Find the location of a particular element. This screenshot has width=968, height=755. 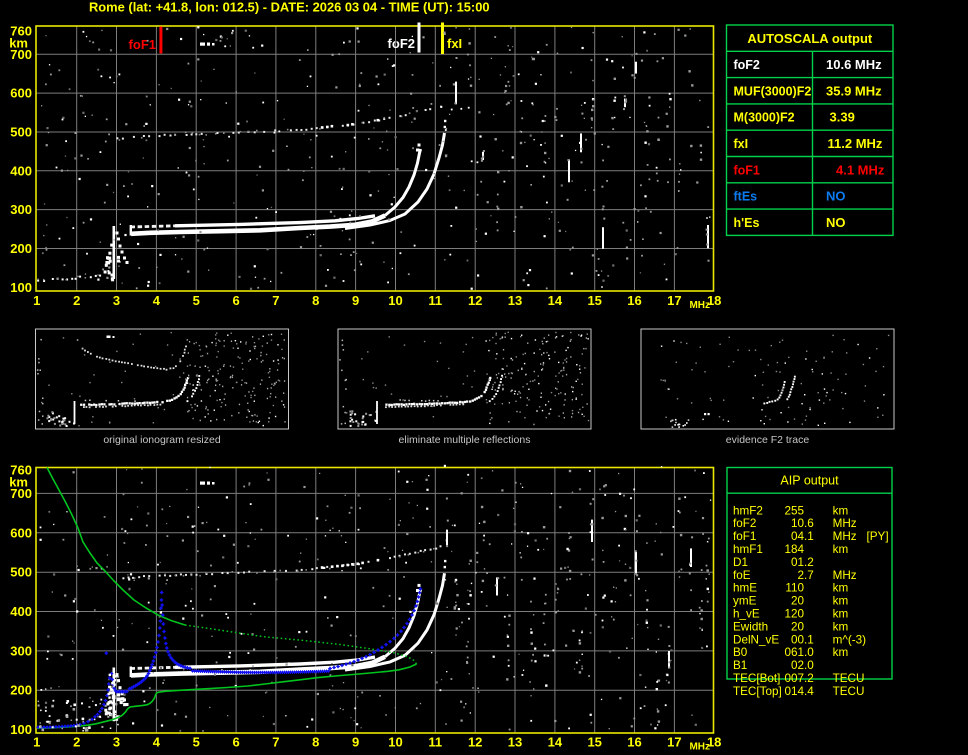

svg-text: B0 is located at coordinates (740, 652).